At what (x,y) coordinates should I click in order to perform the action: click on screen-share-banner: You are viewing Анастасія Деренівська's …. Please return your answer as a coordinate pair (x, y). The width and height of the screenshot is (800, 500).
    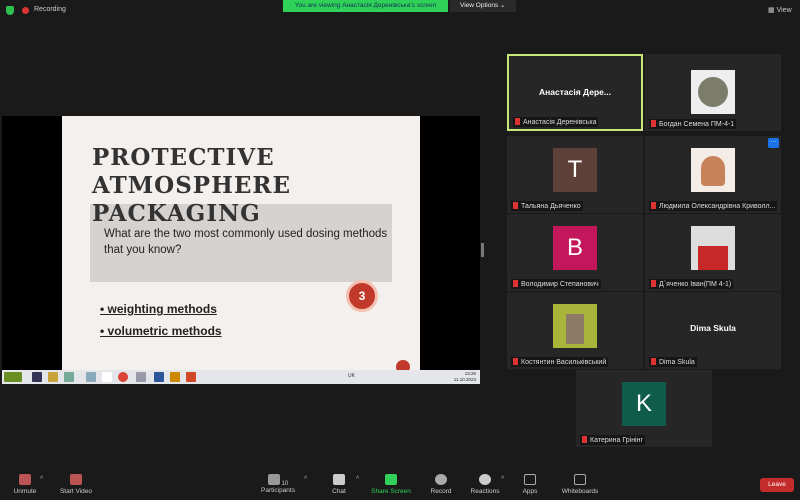
    Looking at the image, I should click on (365, 6).